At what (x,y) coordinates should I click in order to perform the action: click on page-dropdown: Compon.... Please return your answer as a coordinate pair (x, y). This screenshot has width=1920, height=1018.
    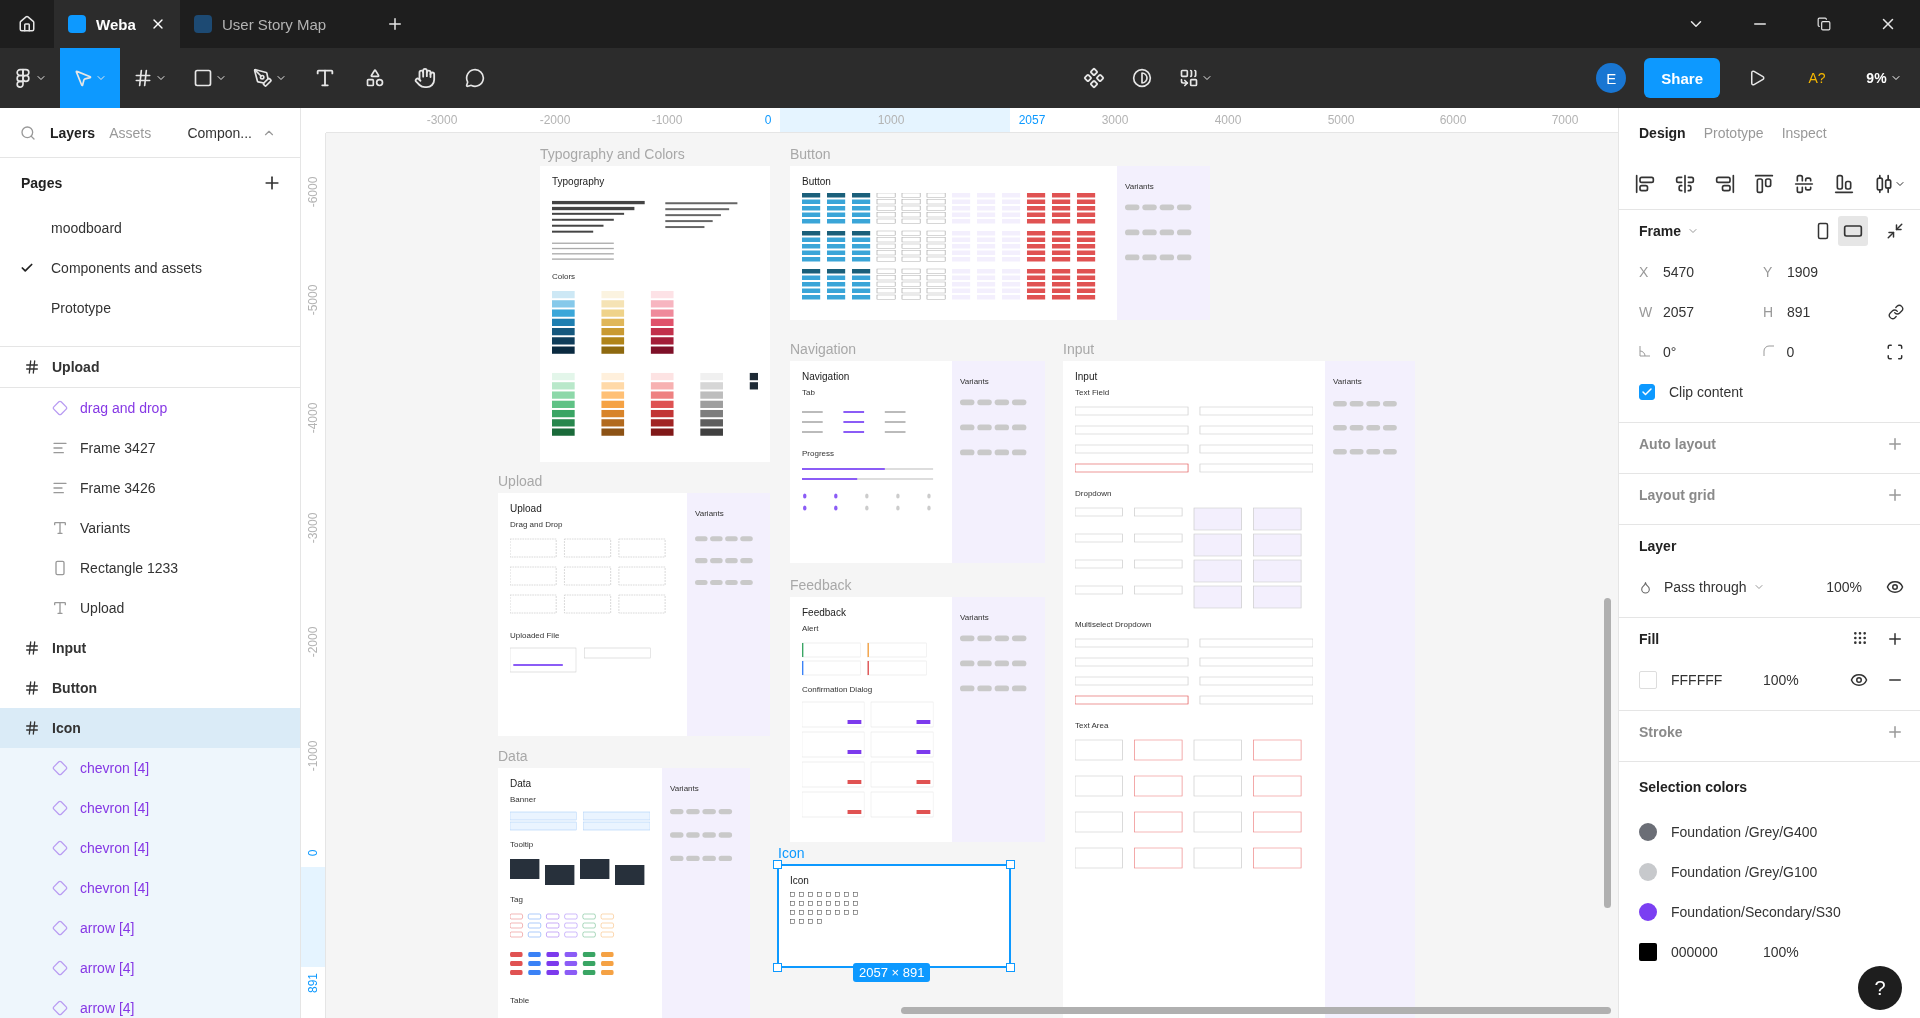
    Looking at the image, I should click on (231, 132).